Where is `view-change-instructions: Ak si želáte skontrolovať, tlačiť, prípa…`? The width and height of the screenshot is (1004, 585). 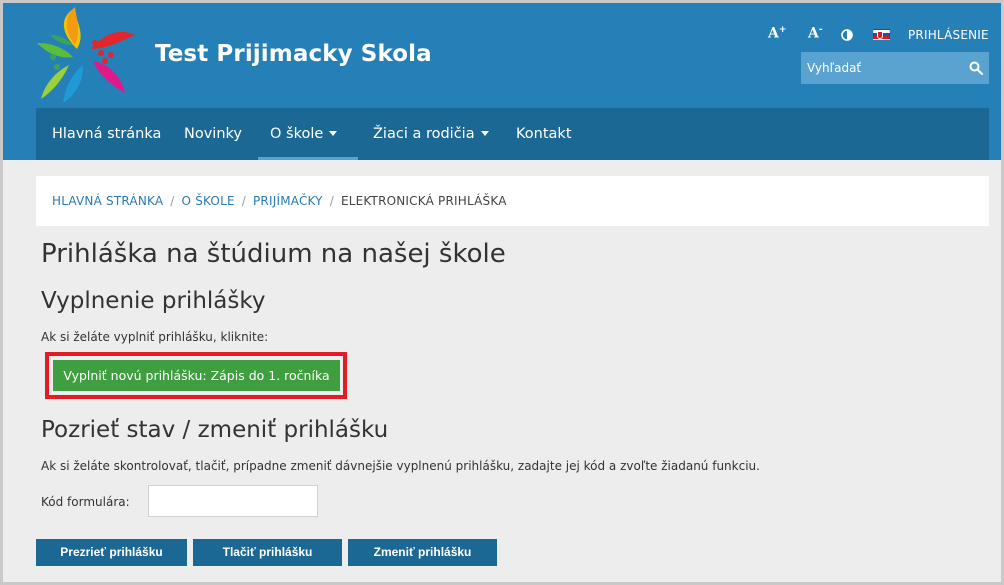 view-change-instructions: Ak si želáte skontrolovať, tlačiť, prípa… is located at coordinates (400, 466).